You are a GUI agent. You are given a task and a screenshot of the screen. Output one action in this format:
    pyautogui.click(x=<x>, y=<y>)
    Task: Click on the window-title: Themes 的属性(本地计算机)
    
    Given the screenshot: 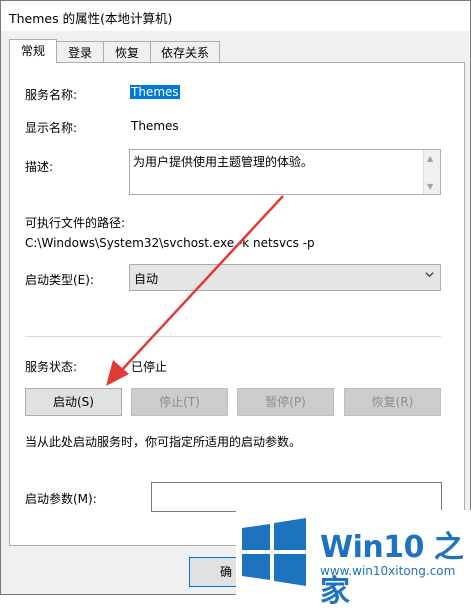 What is the action you would take?
    pyautogui.click(x=91, y=18)
    